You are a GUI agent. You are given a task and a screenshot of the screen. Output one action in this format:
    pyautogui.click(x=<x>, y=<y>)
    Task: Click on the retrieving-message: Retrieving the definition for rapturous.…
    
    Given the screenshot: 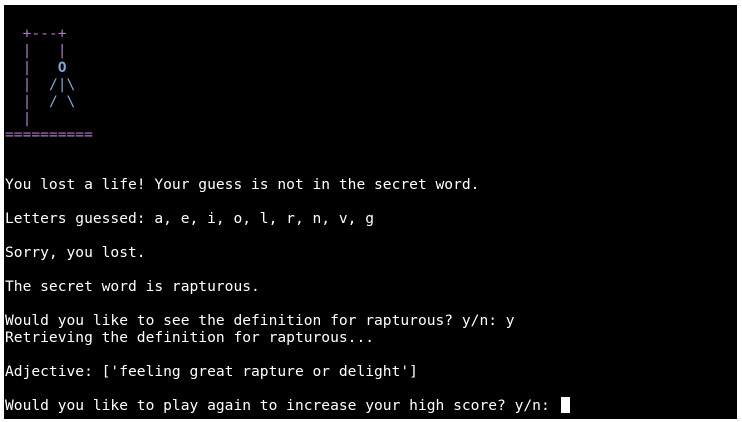 What is the action you would take?
    pyautogui.click(x=190, y=337)
    